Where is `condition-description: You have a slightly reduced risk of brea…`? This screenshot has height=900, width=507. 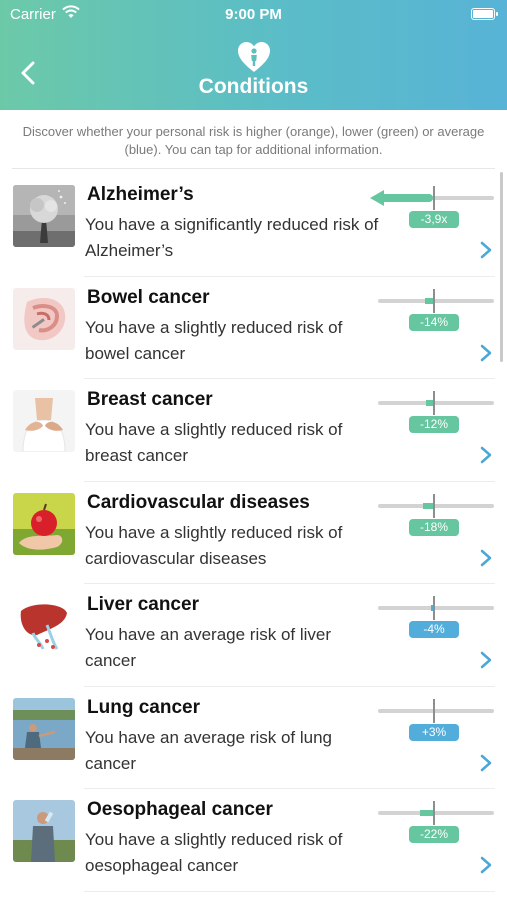
condition-description: You have a slightly reduced risk of brea… is located at coordinates (214, 442).